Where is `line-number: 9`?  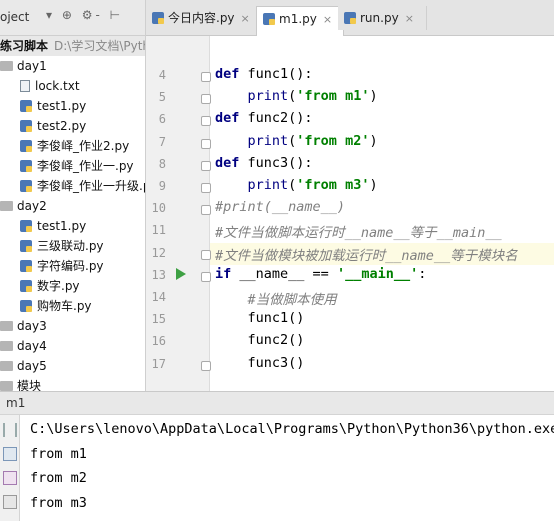 line-number: 9 is located at coordinates (162, 186).